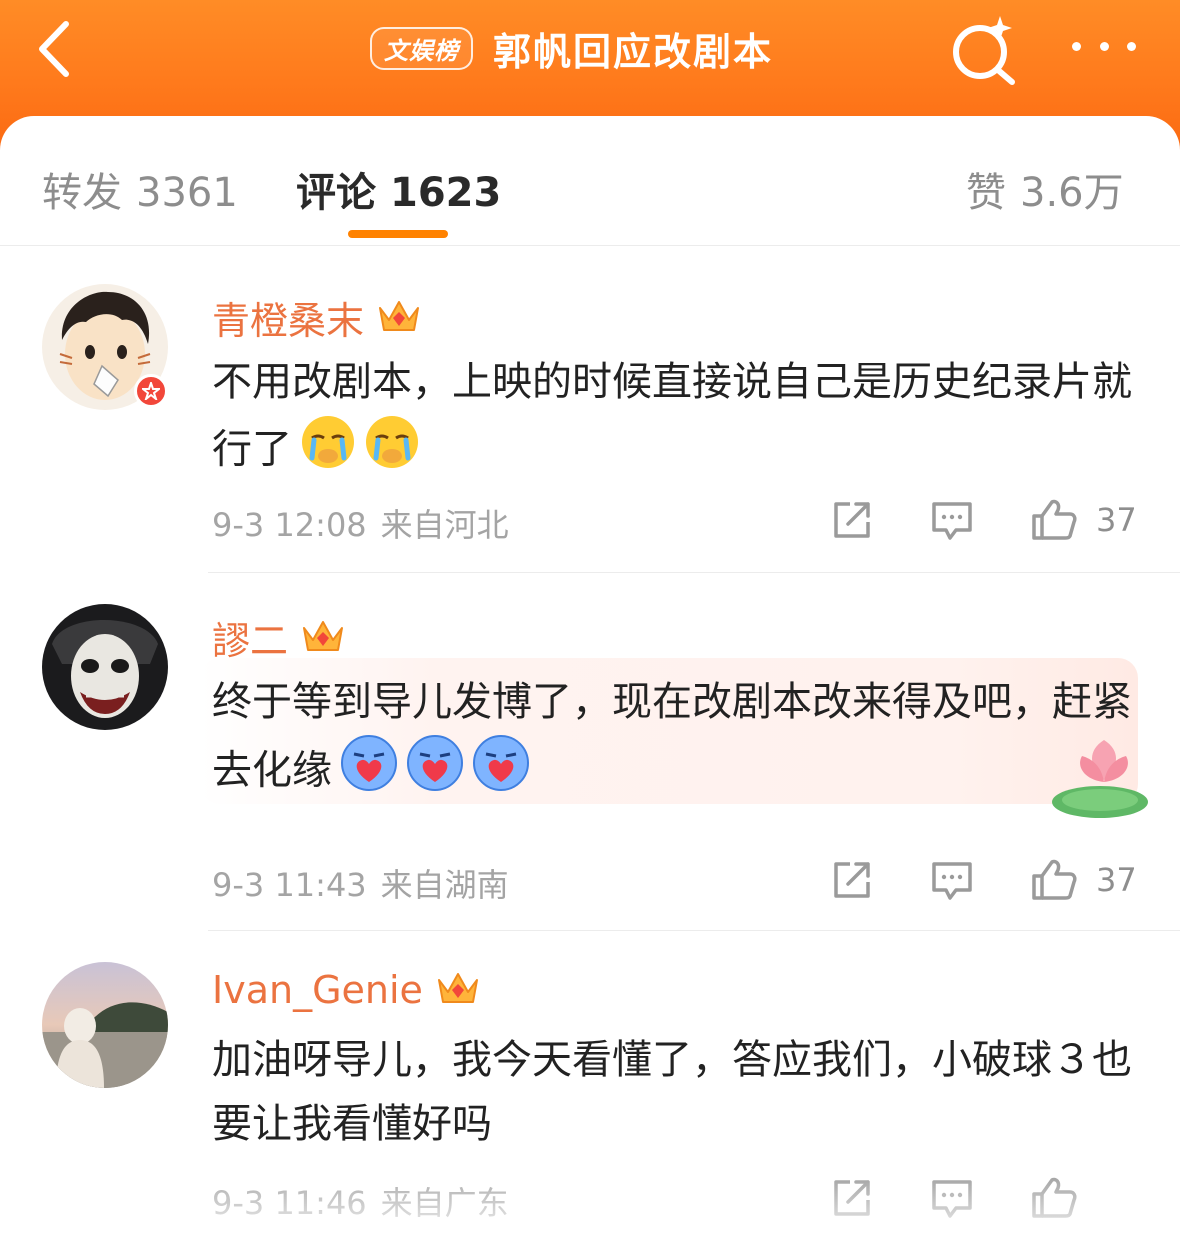 The height and width of the screenshot is (1236, 1180). I want to click on tab-comment: 评论 1623, so click(398, 189).